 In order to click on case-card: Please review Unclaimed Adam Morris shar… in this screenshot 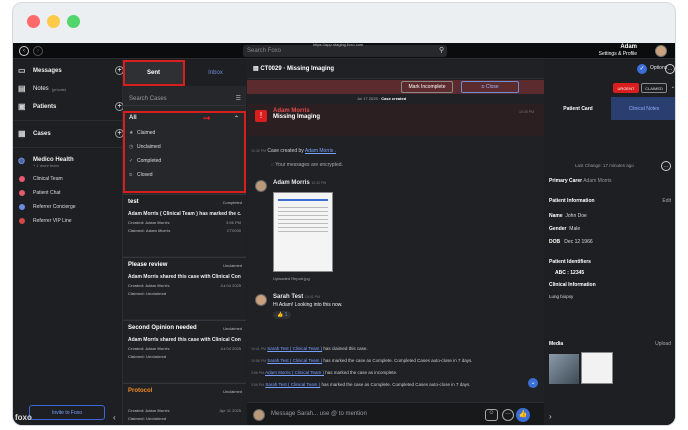, I will do `click(184, 288)`.